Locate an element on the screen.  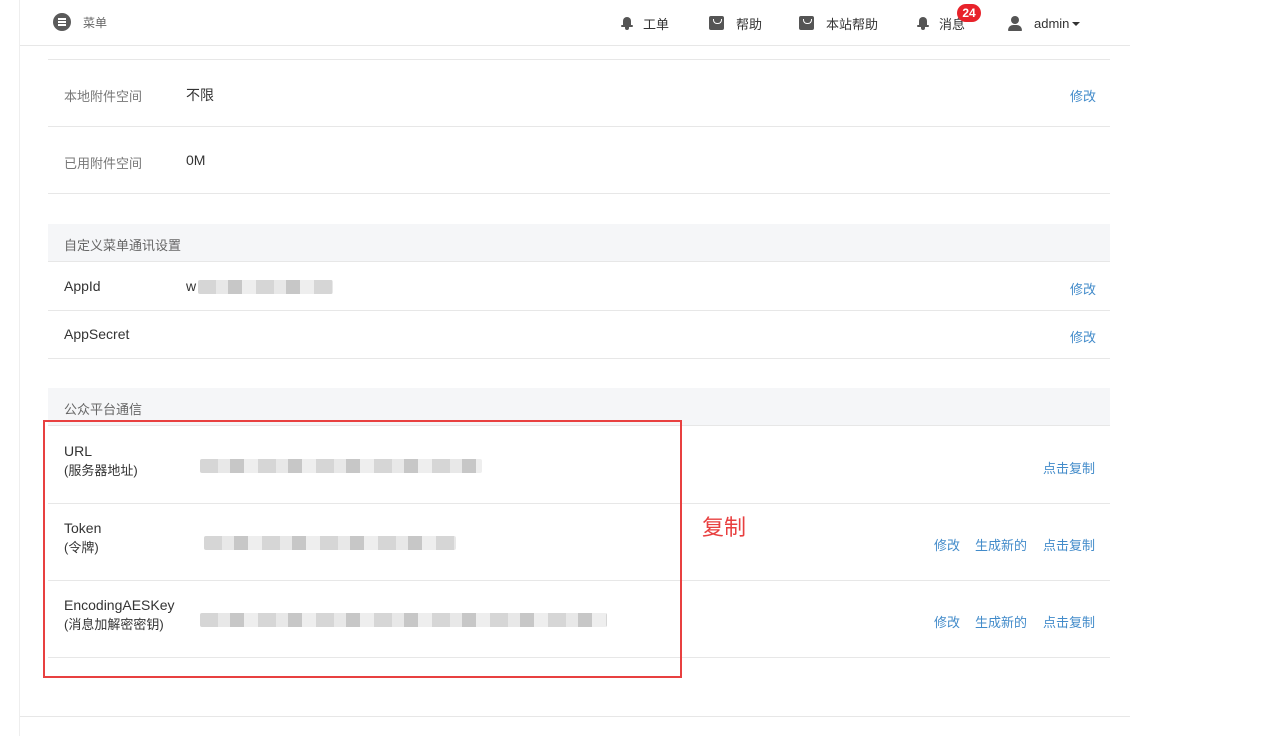
aeskey-sublabel: (消息加解密密钥) is located at coordinates (114, 624).